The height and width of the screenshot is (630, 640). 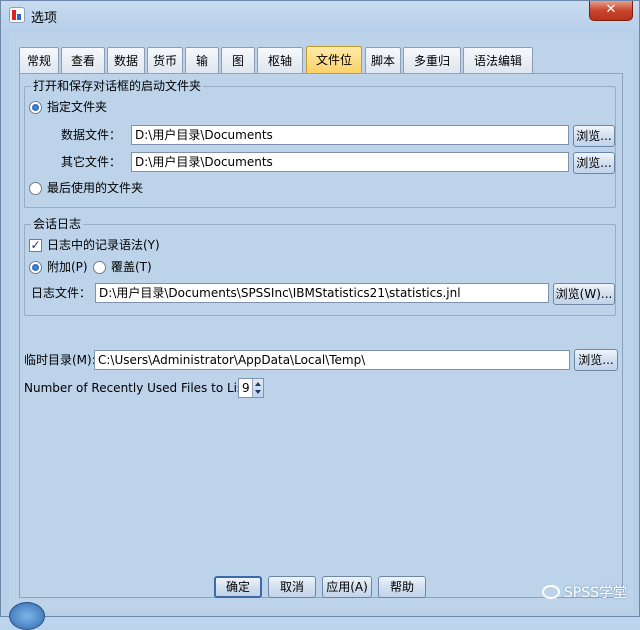 I want to click on tab-charts: 图表, so click(x=238, y=70).